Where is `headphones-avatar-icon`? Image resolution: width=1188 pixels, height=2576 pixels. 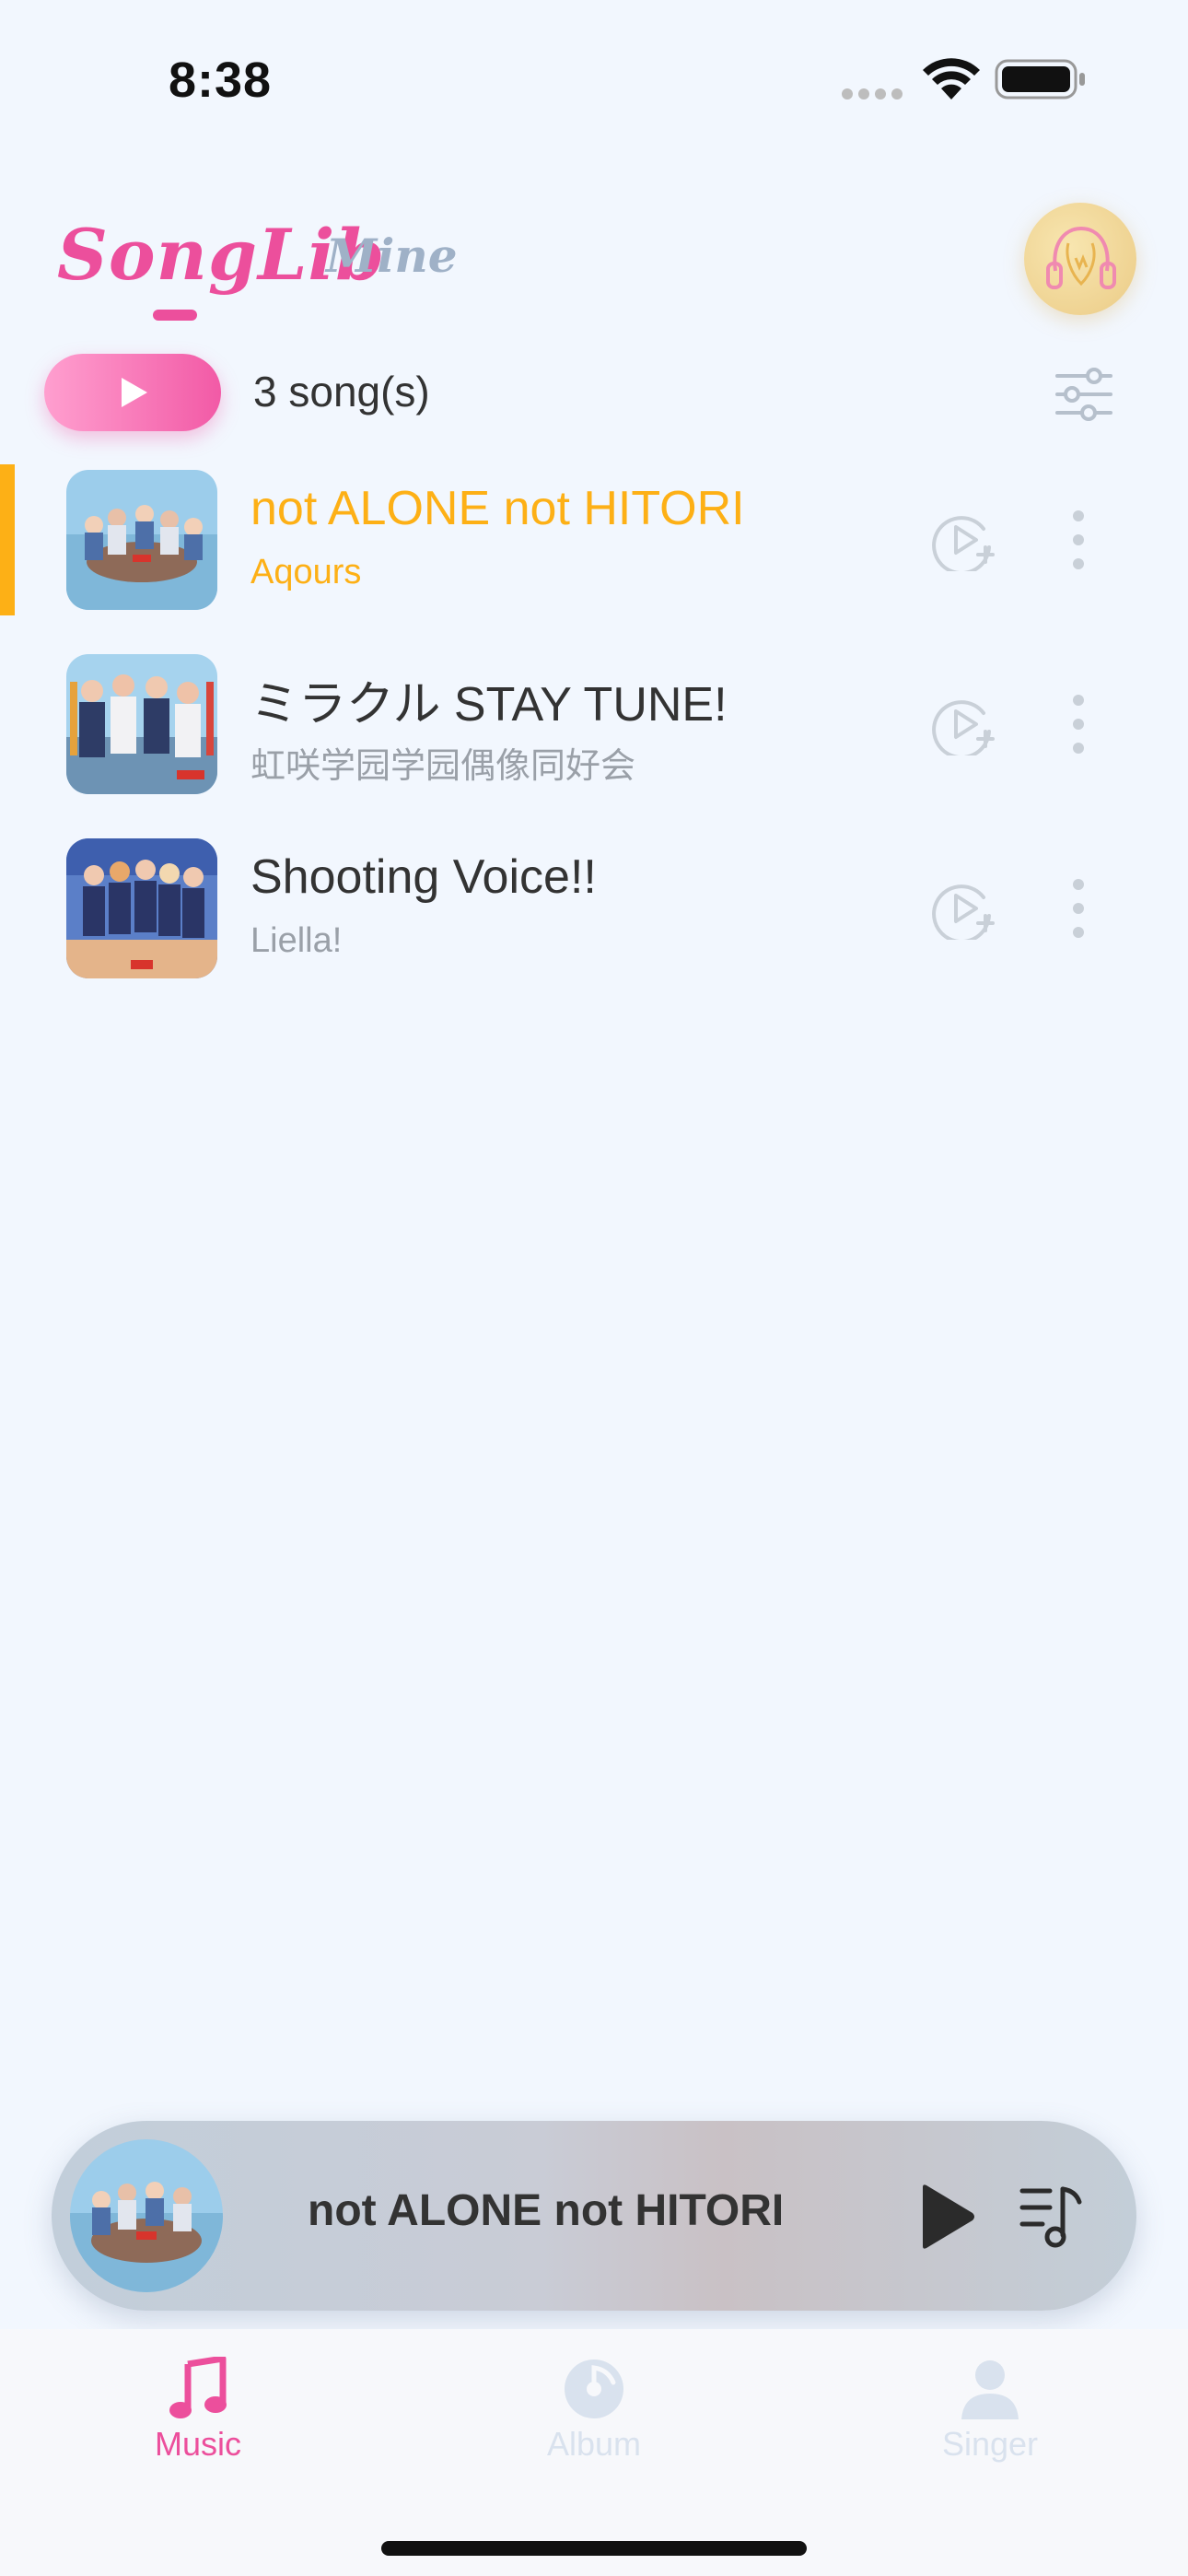
headphones-avatar-icon is located at coordinates (1081, 257).